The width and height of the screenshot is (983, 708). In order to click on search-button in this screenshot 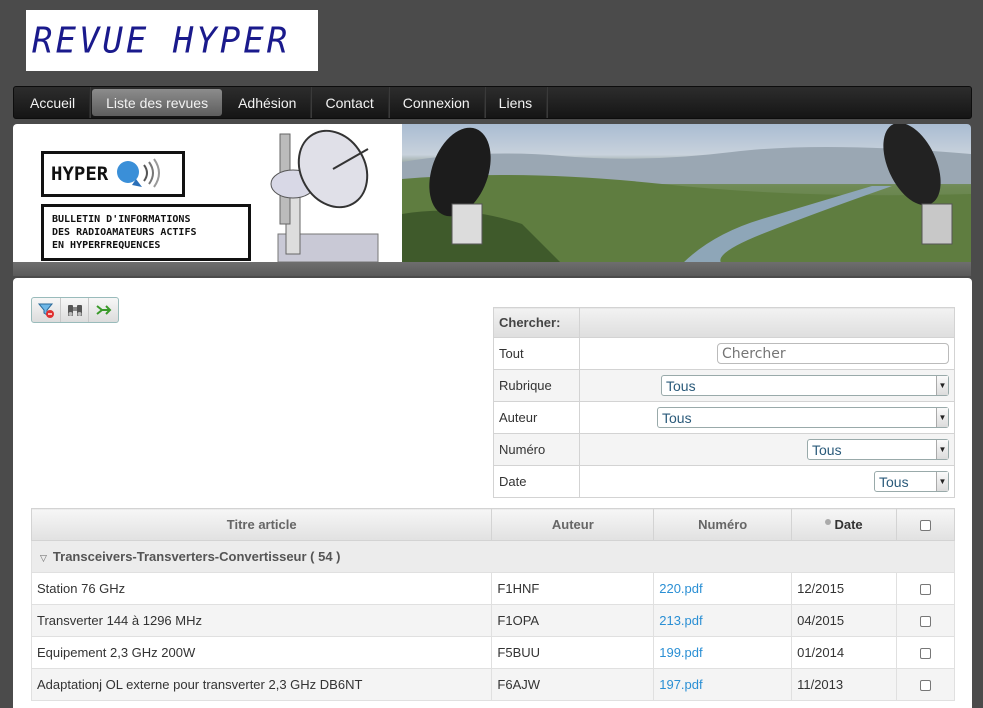, I will do `click(75, 310)`.